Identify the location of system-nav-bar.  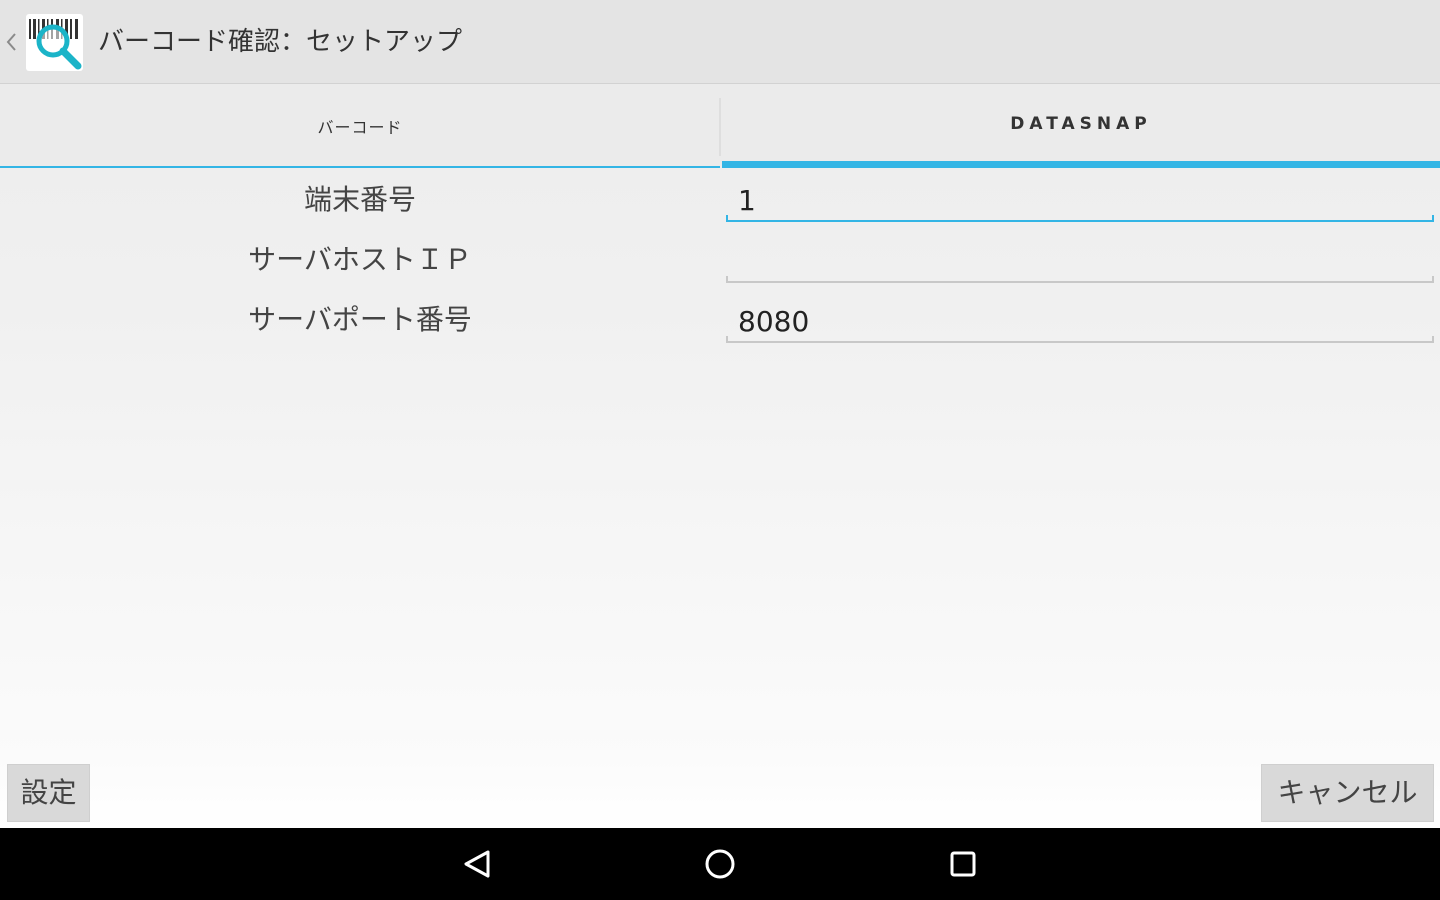
(720, 864).